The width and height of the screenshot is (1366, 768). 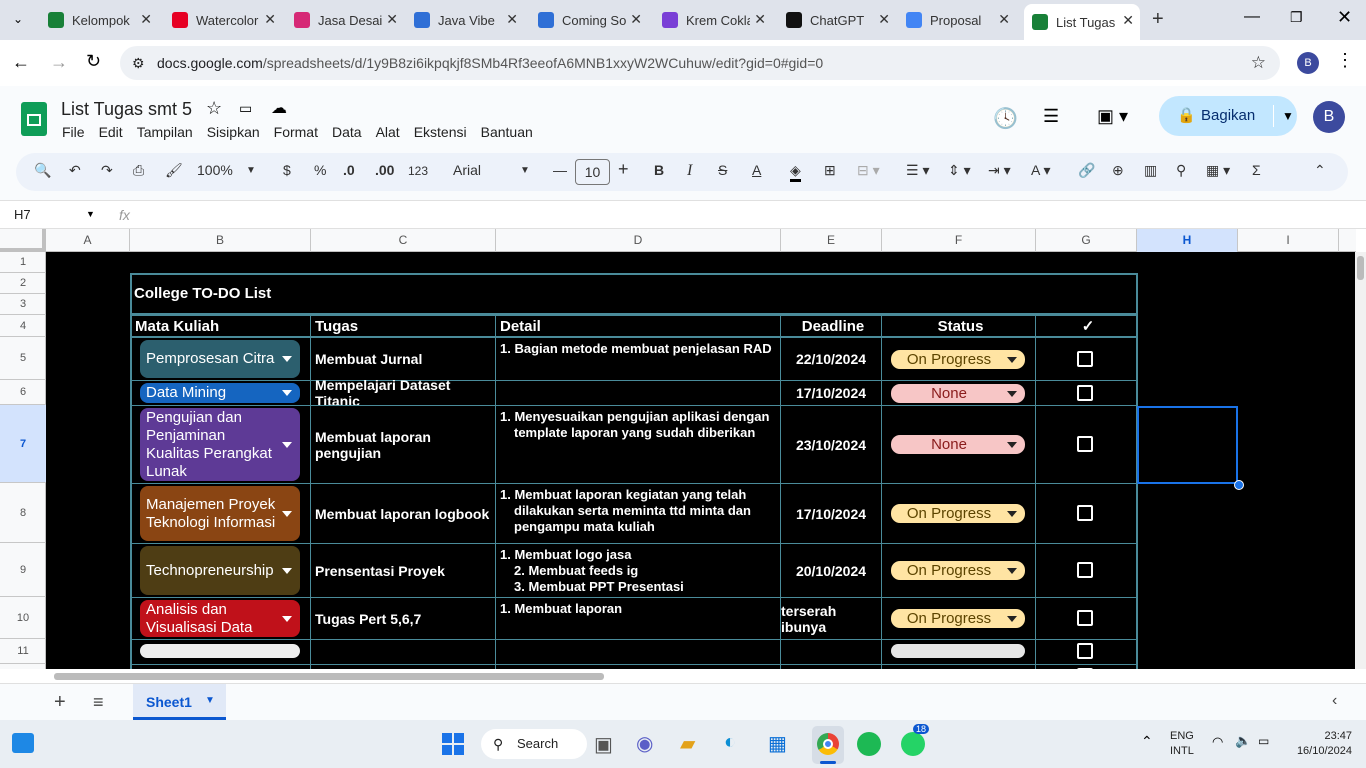 What do you see at coordinates (1345, 60) in the screenshot?
I see `browser-menu-icon: ⋮` at bounding box center [1345, 60].